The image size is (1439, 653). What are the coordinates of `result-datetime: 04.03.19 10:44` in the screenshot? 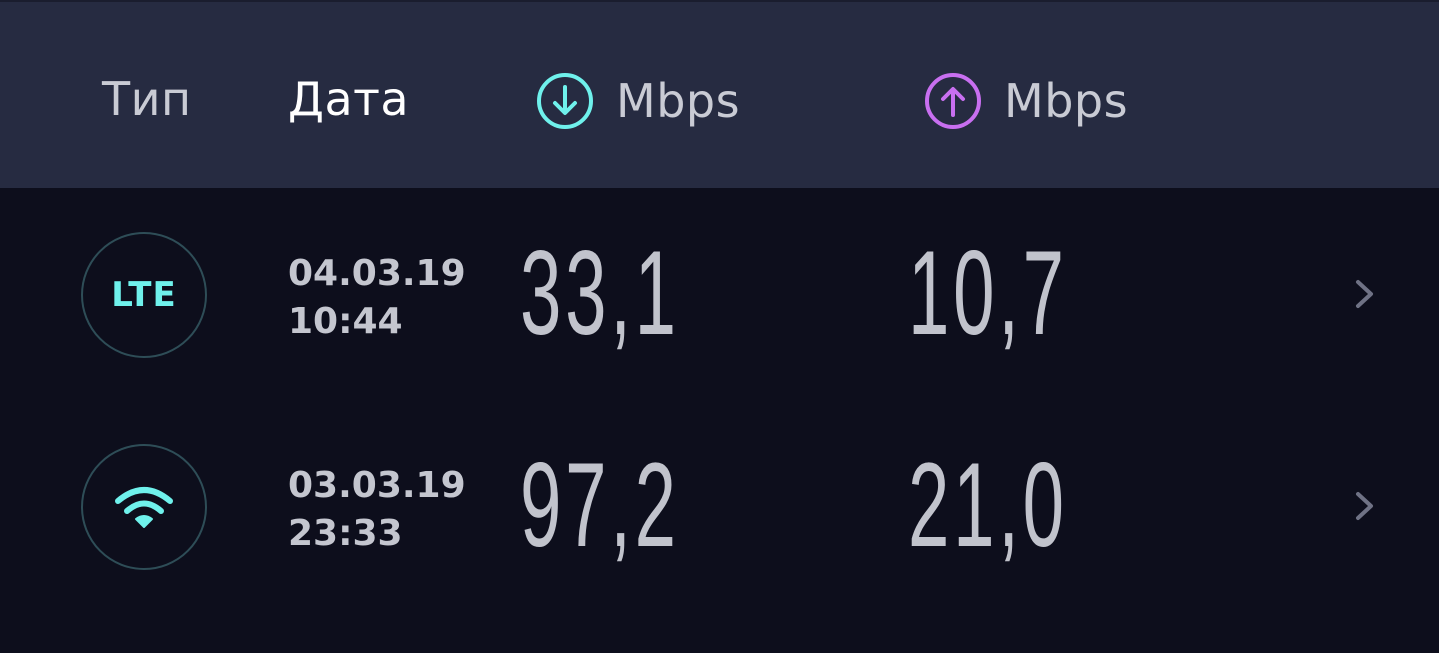 It's located at (377, 298).